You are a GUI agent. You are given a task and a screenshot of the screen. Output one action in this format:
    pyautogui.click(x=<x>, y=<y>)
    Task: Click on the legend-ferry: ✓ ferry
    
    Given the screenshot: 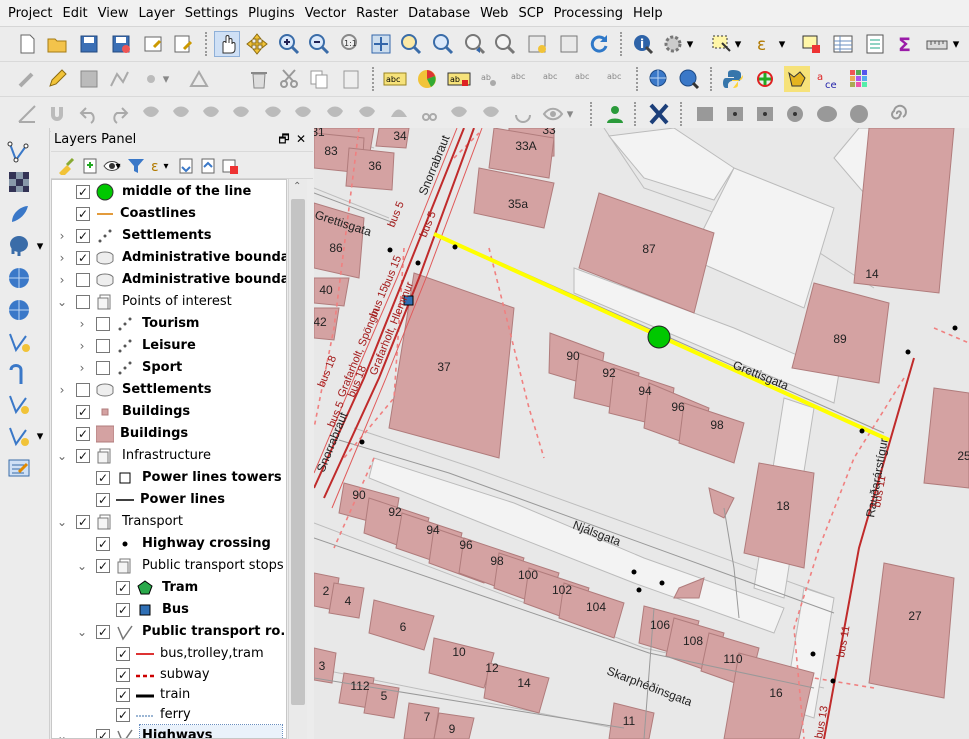 What is the action you would take?
    pyautogui.click(x=169, y=715)
    